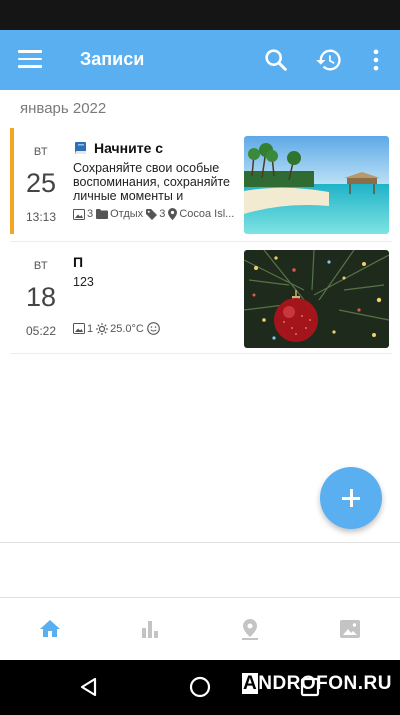 The height and width of the screenshot is (715, 400). Describe the element at coordinates (250, 629) in the screenshot. I see `map-pin-icon` at that location.